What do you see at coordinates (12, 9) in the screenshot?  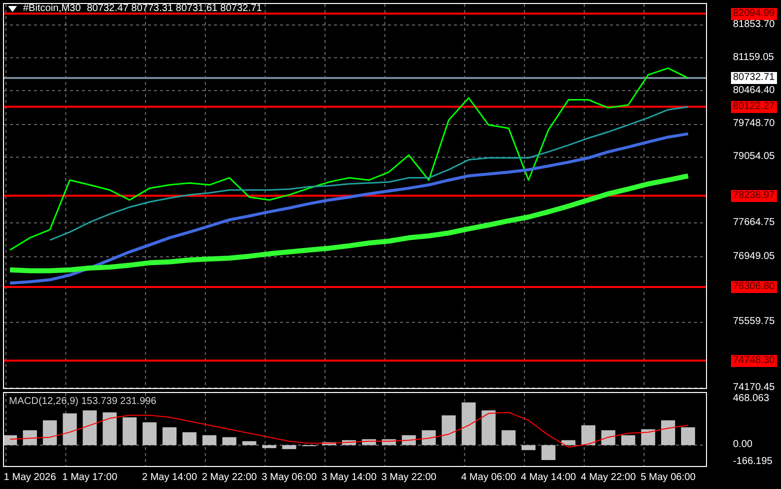 I see `dropdown-triangle-icon` at bounding box center [12, 9].